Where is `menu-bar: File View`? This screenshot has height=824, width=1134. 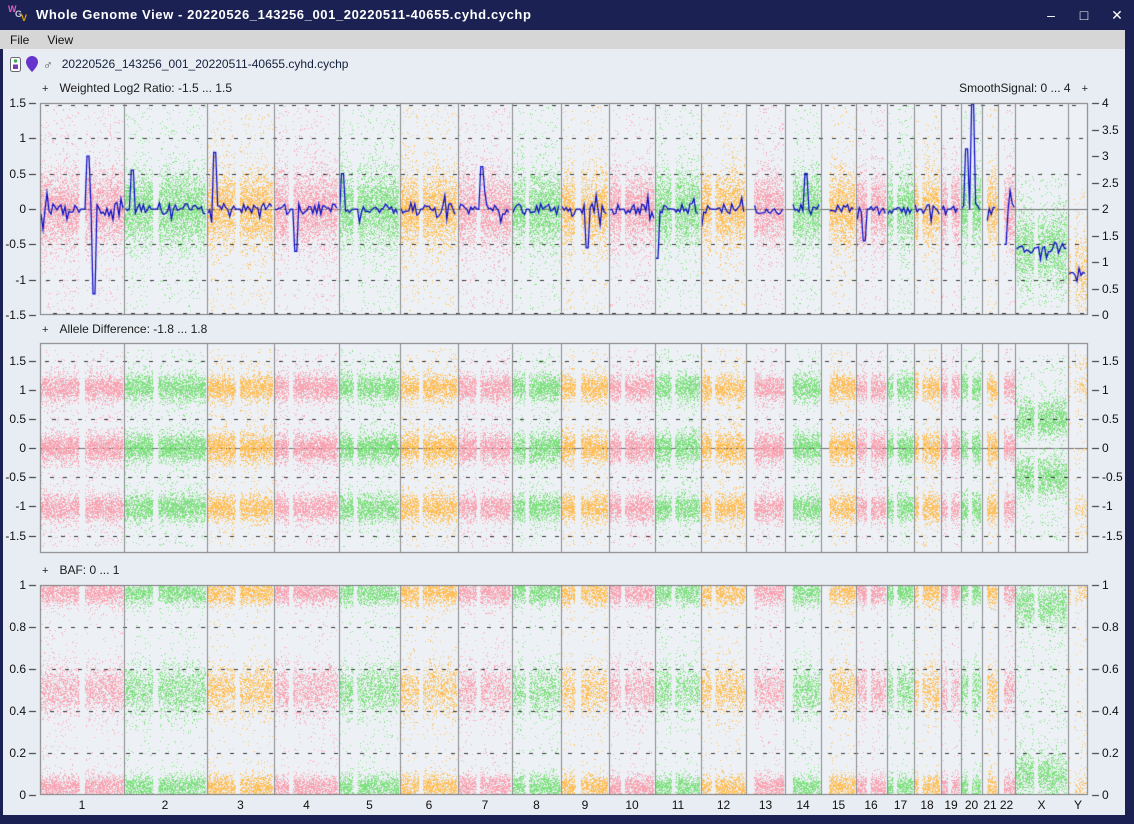
menu-bar: File View is located at coordinates (562, 39).